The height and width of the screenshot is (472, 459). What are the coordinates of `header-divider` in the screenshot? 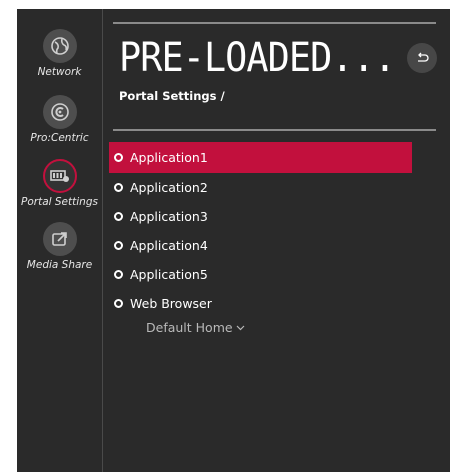 It's located at (274, 130).